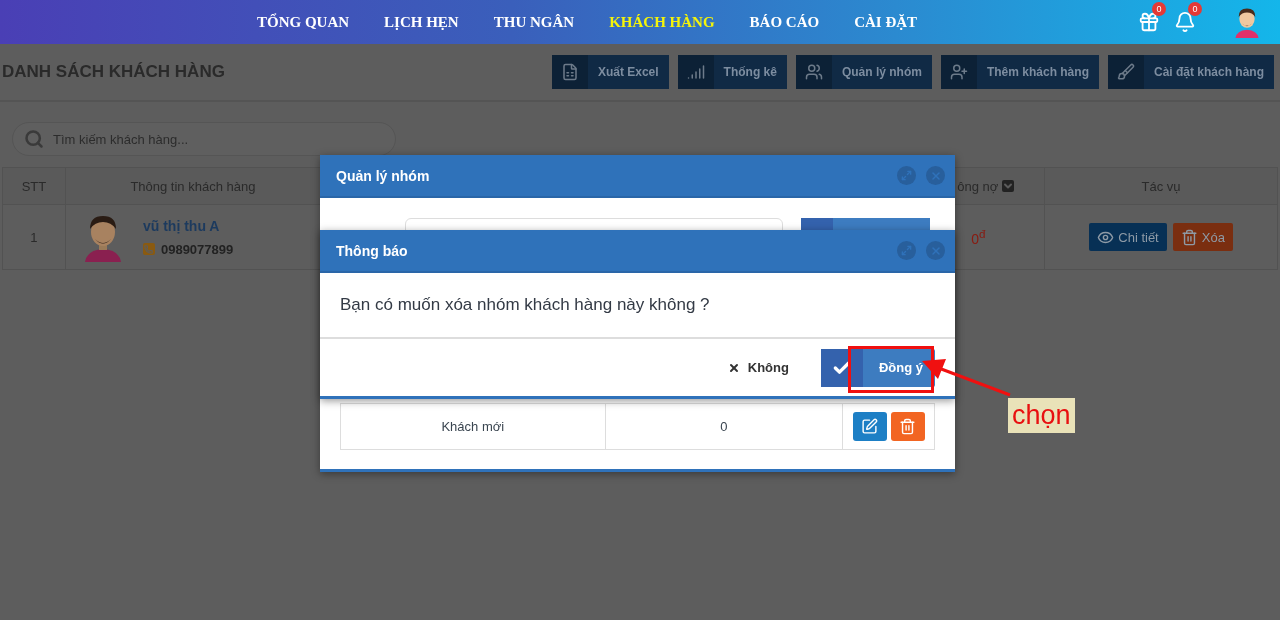 Image resolution: width=1280 pixels, height=620 pixels. Describe the element at coordinates (1019, 72) in the screenshot. I see `toolbar-button: Thêm khách hàng` at that location.